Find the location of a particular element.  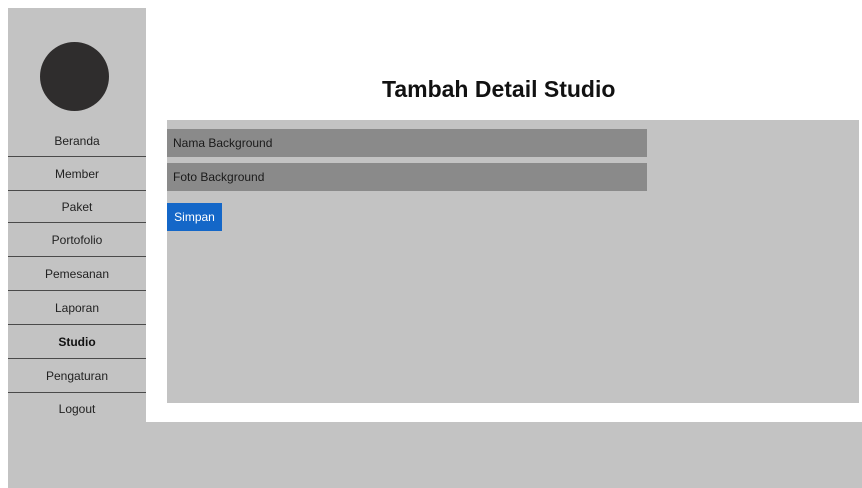

sidebar-item-laporan: Laporan is located at coordinates (77, 308).